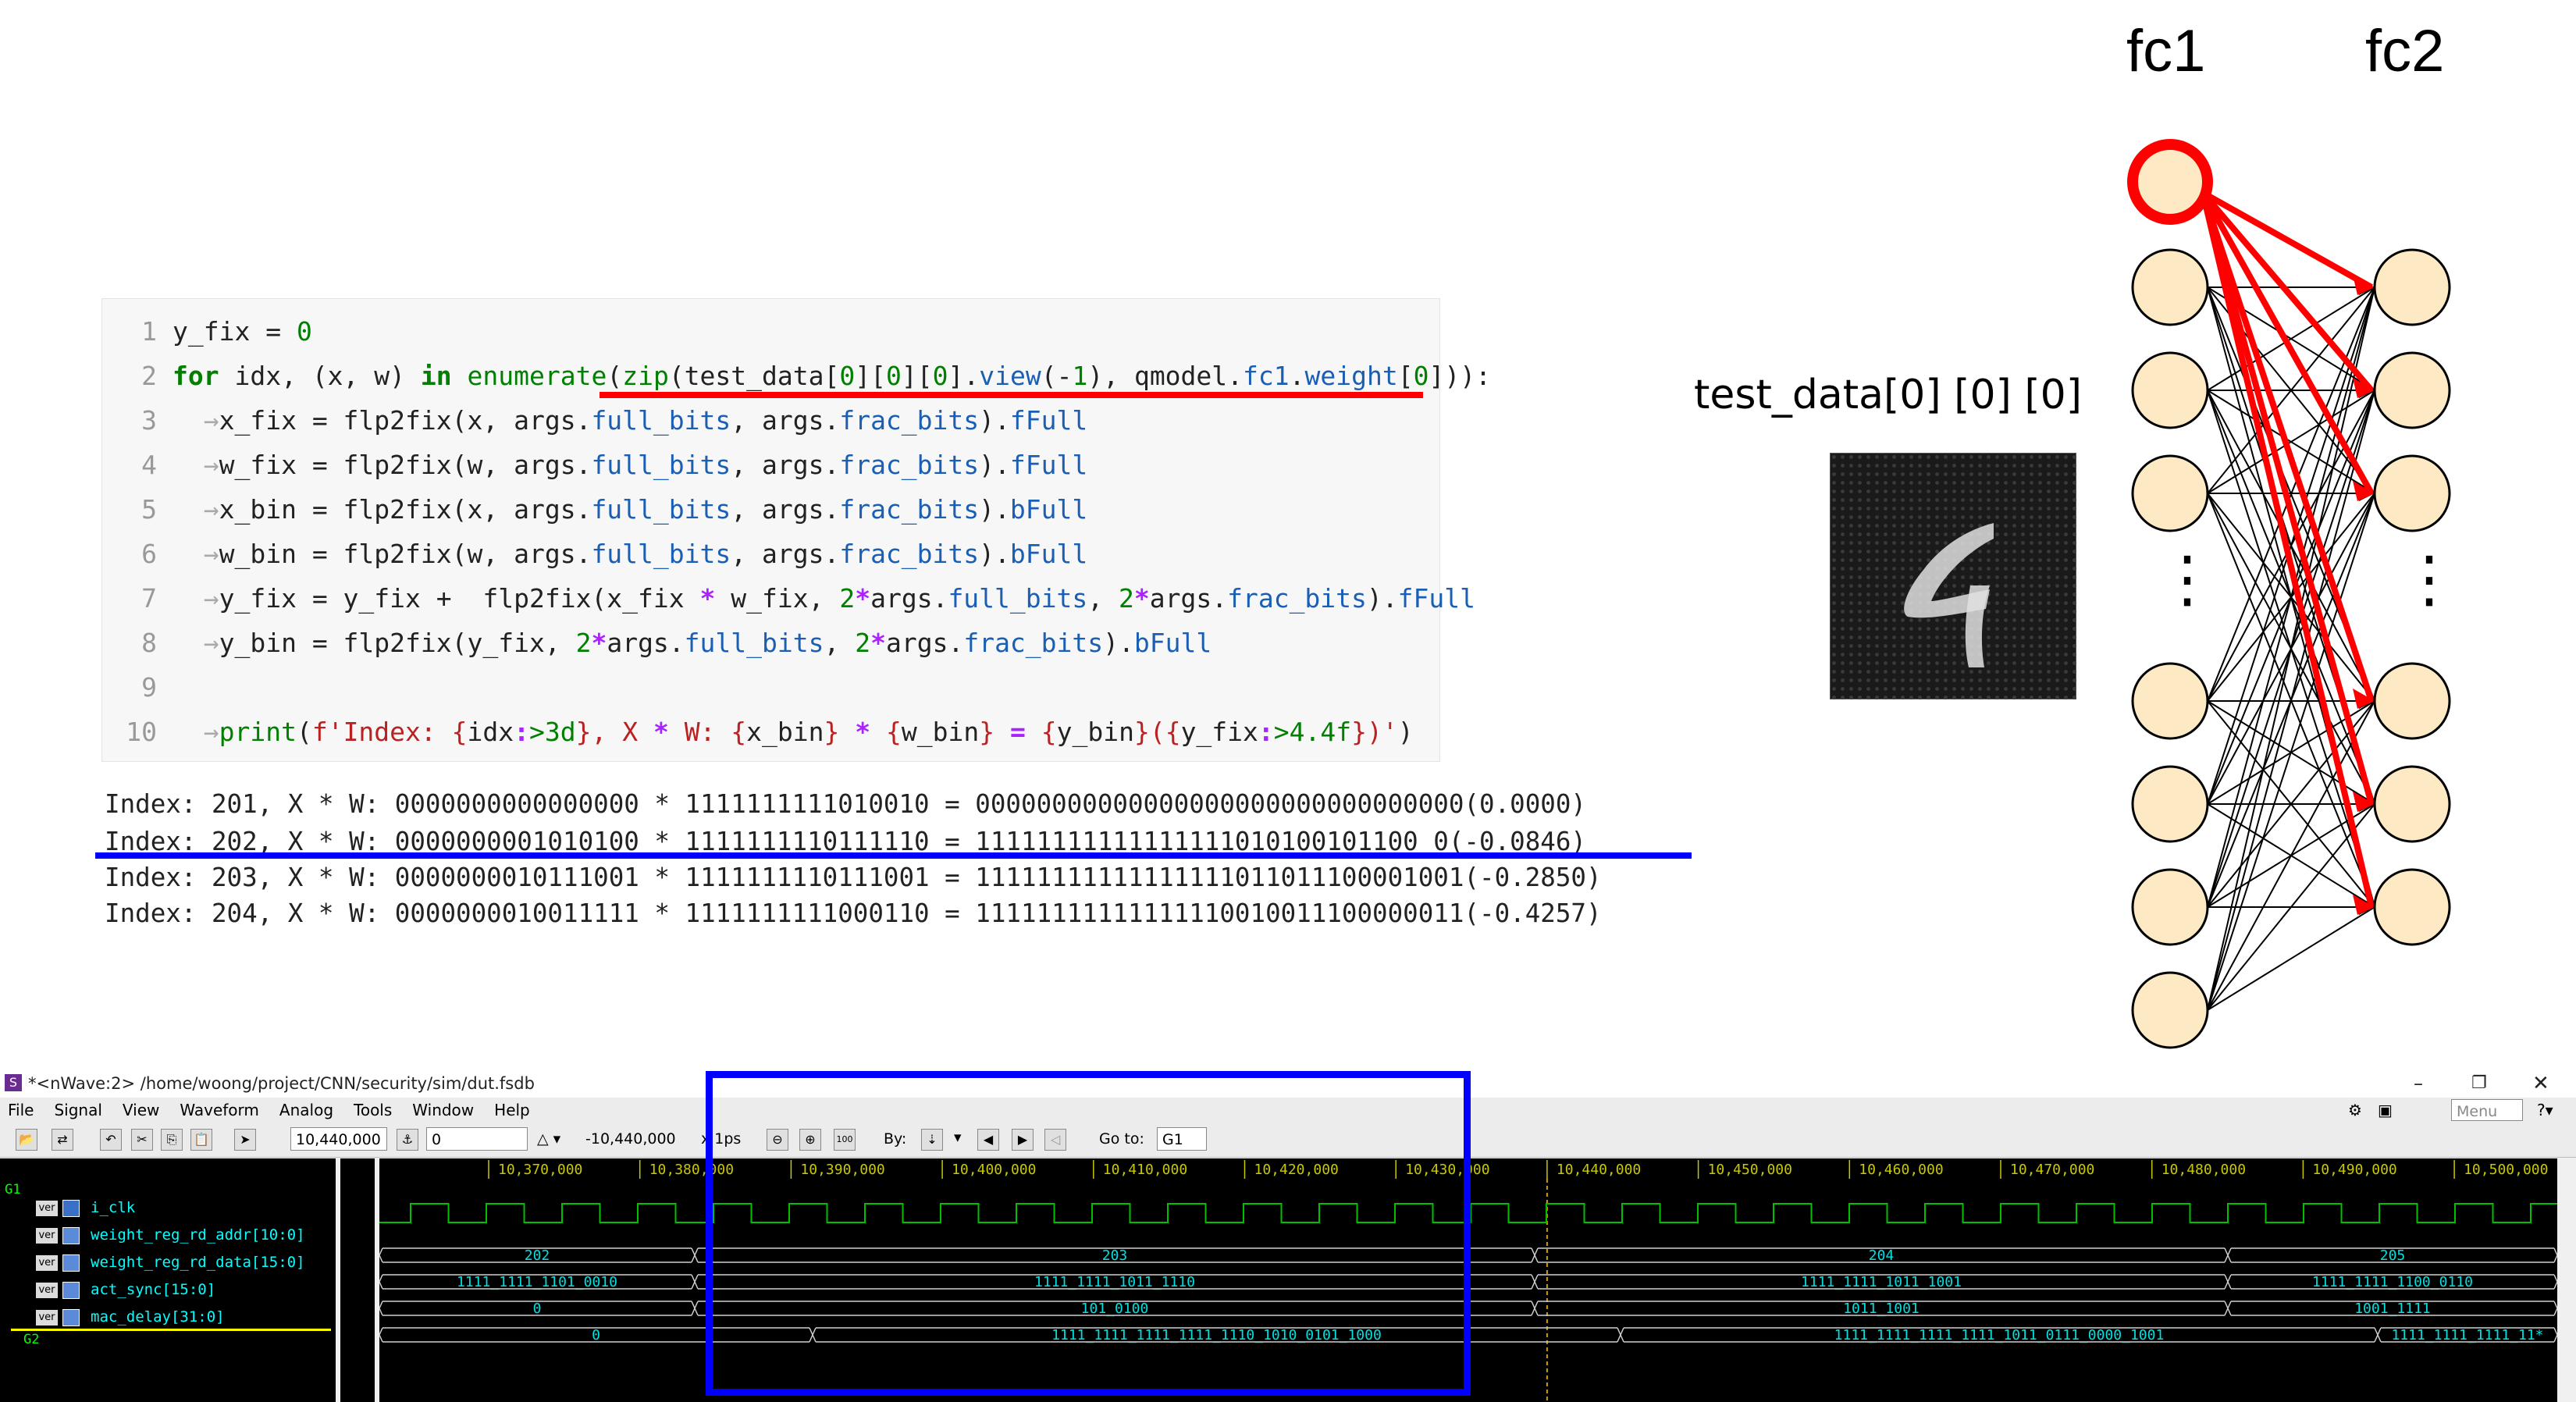 This screenshot has width=2576, height=1402. Describe the element at coordinates (1881, 1309) in the screenshot. I see `act-bus-value: 1011_1001` at that location.